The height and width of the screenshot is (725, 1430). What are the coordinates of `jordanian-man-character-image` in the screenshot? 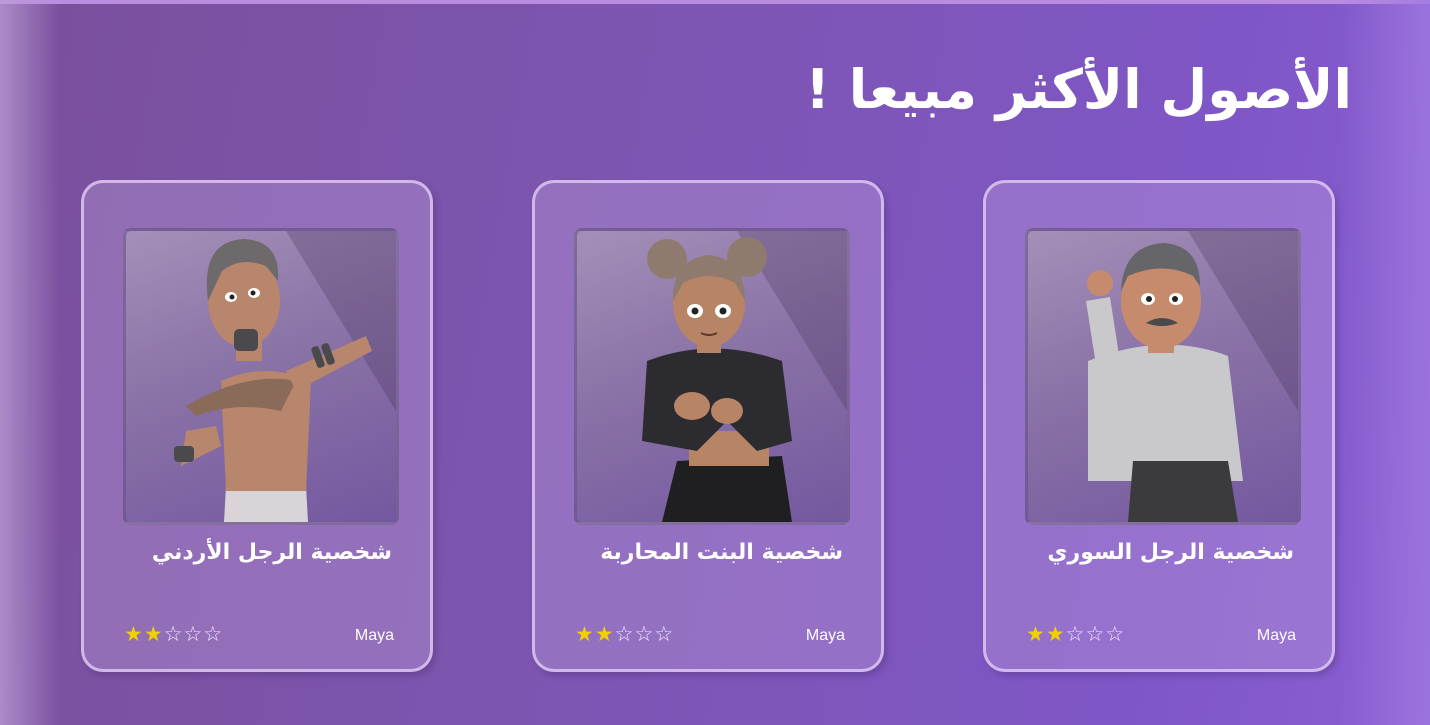 It's located at (285, 376).